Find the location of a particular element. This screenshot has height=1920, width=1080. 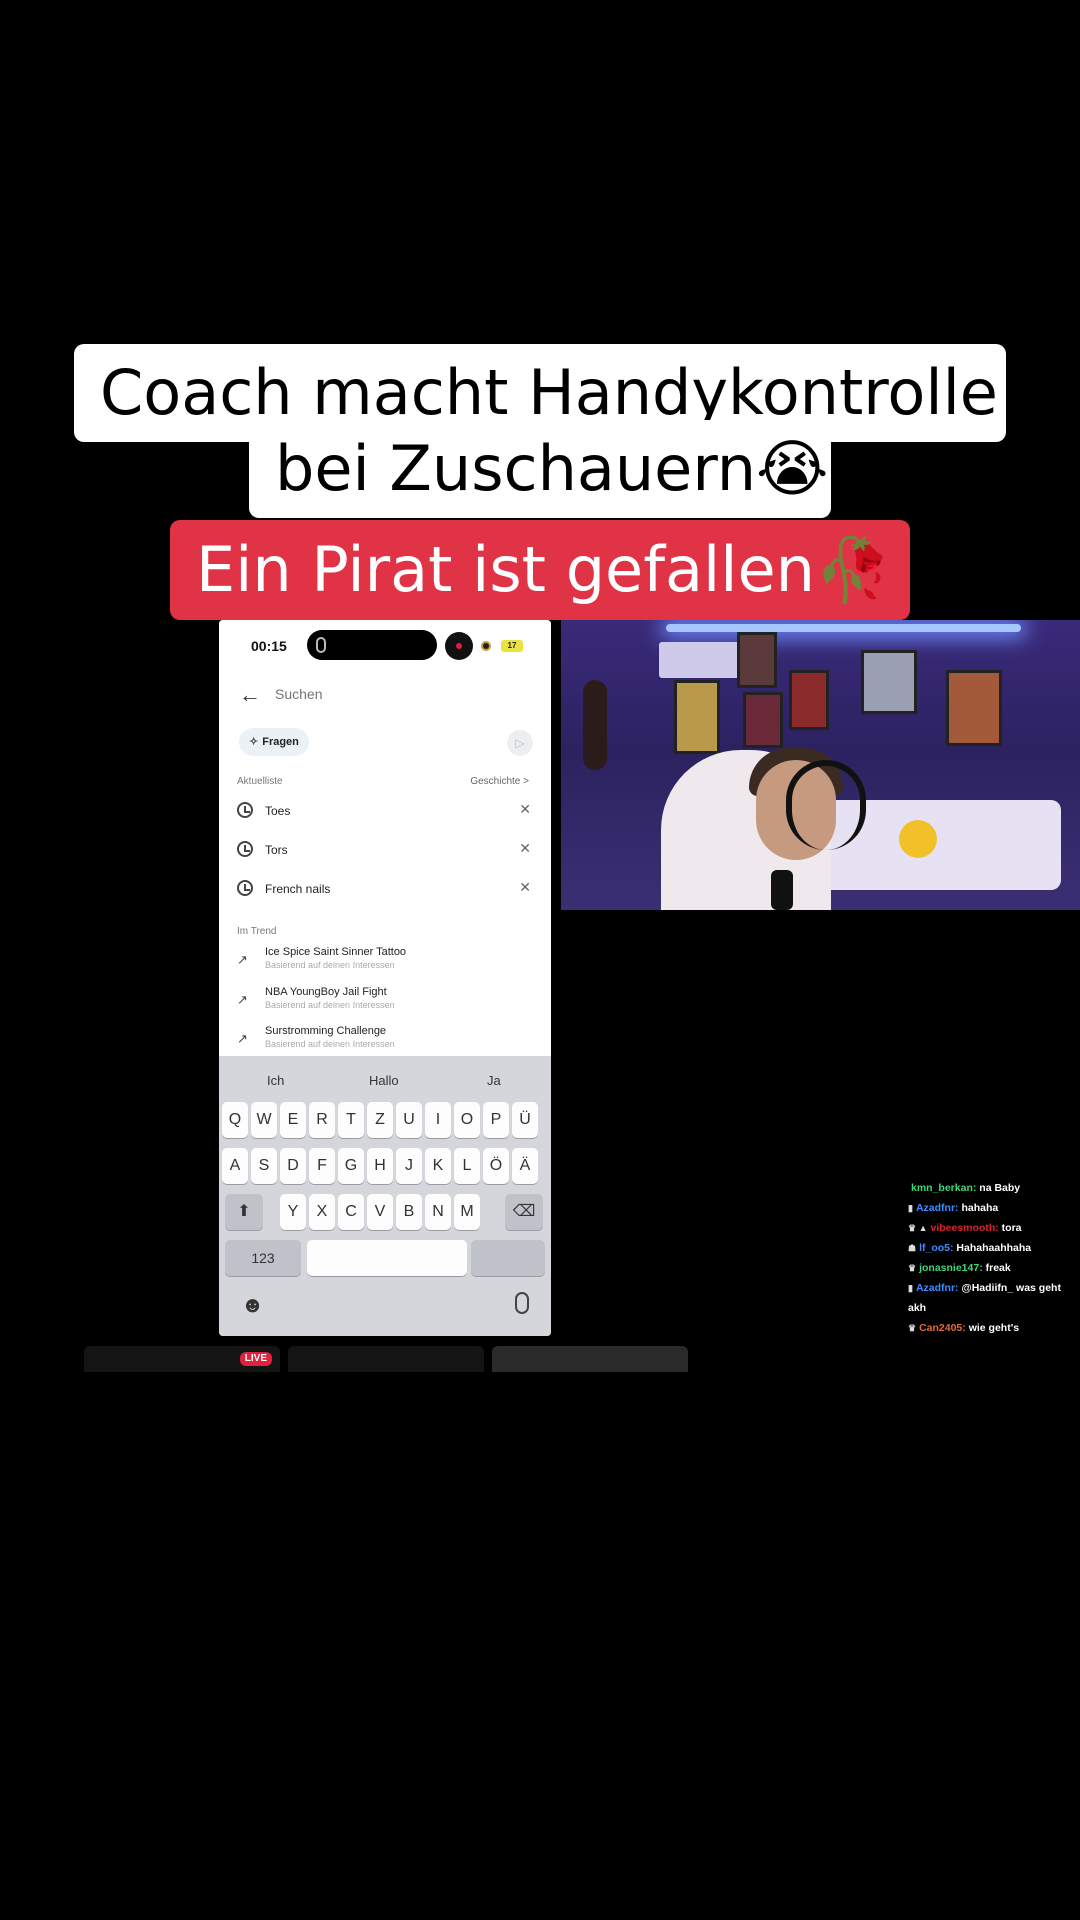

recording-icon is located at coordinates (459, 646).